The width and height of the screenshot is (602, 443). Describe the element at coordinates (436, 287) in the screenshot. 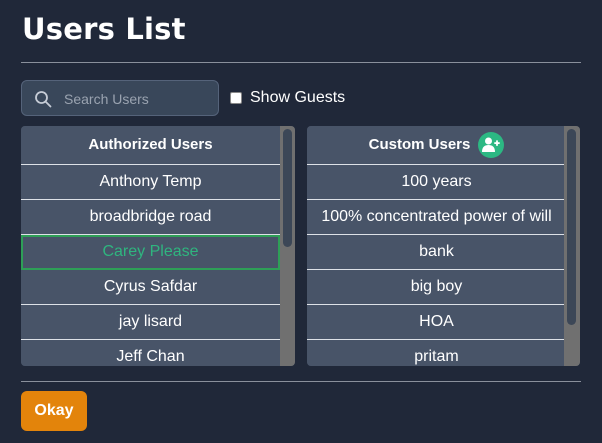

I see `custom-user-row: big boy` at that location.